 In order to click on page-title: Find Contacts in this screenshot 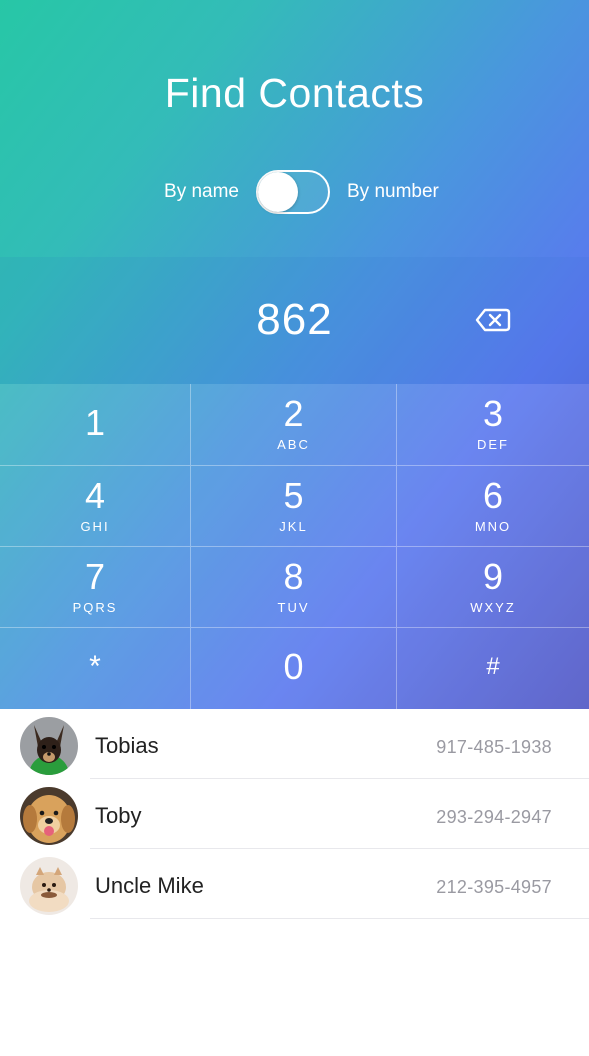, I will do `click(294, 93)`.